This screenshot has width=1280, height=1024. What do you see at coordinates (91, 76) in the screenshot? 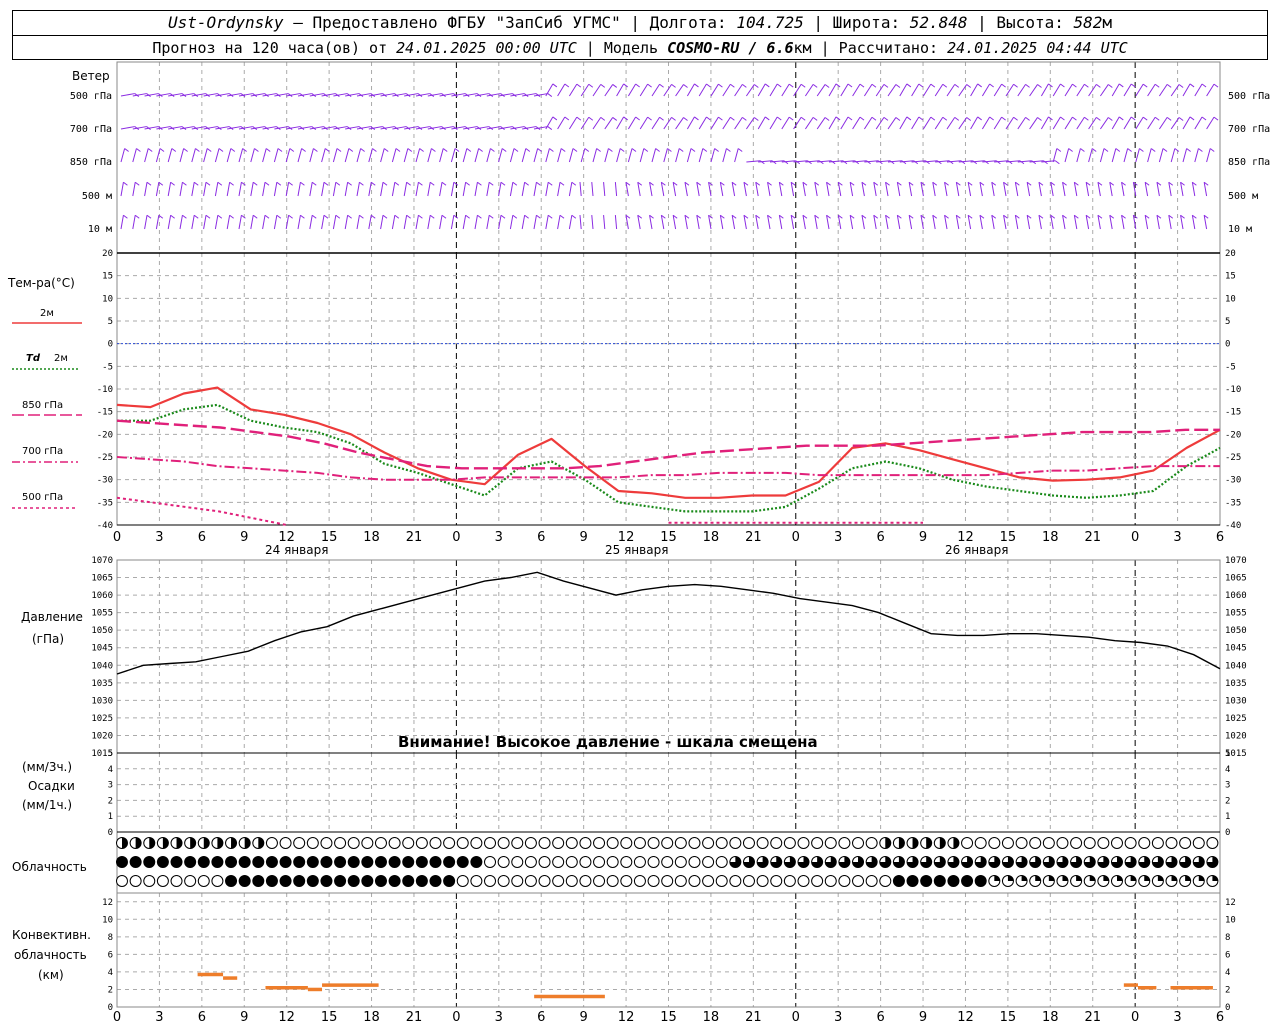
I see `wind-label: Ветер` at bounding box center [91, 76].